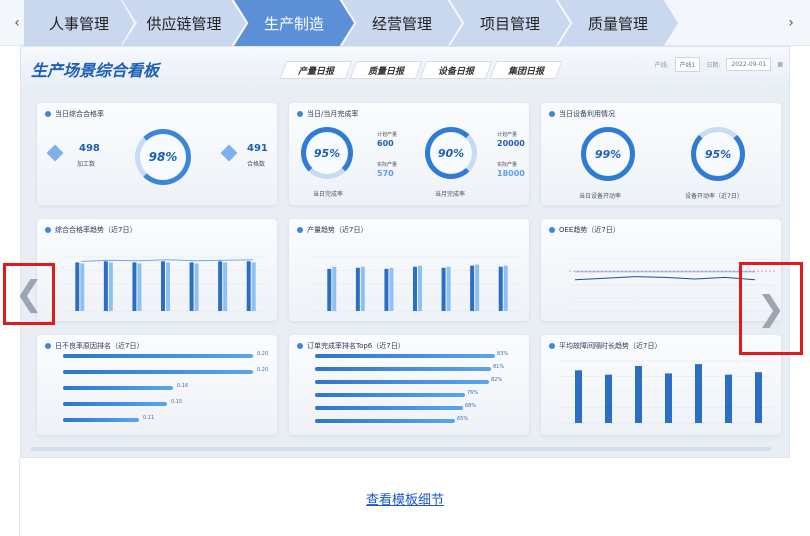  Describe the element at coordinates (387, 165) in the screenshot. I see `day-actual-label: 实际产量` at that location.